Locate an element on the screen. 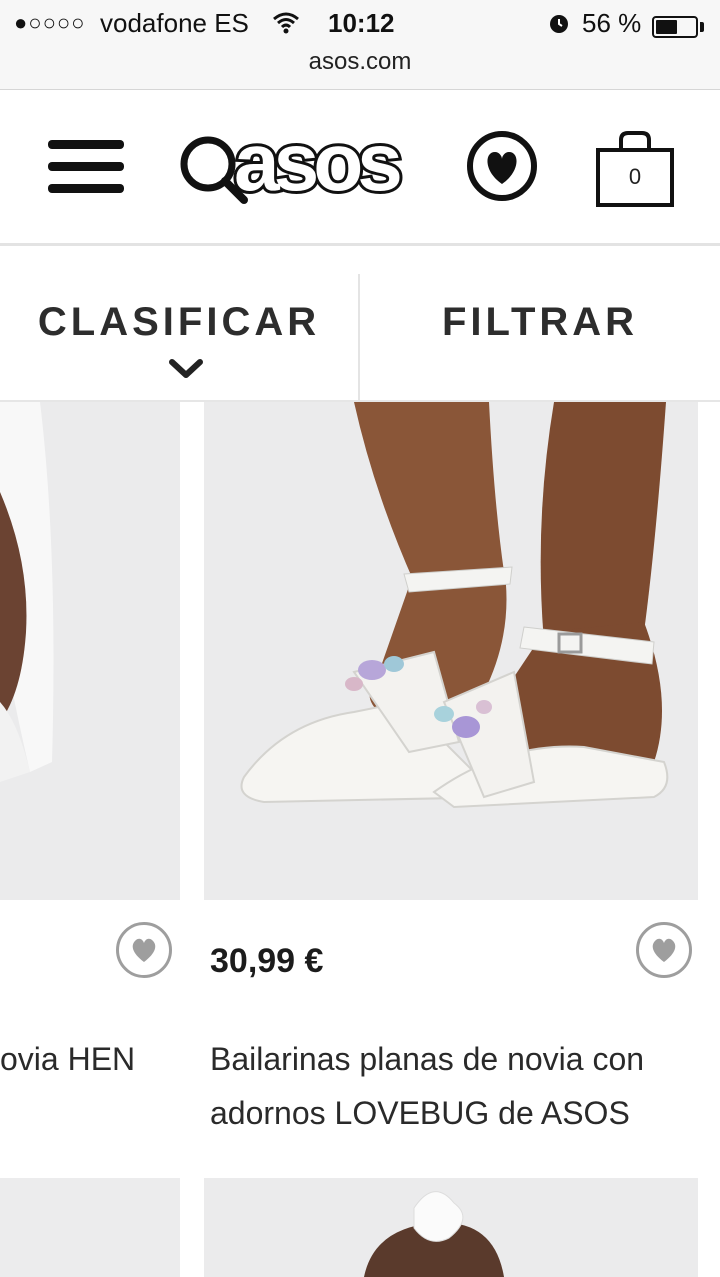 This screenshot has width=720, height=1277. battery-tip is located at coordinates (702, 27).